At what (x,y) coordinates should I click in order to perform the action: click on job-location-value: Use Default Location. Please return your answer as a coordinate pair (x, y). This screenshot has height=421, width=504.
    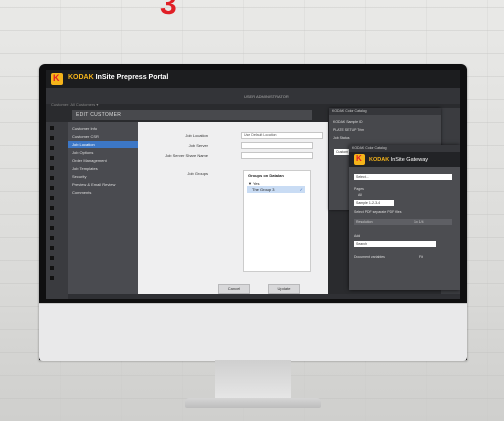
    Looking at the image, I should click on (260, 135).